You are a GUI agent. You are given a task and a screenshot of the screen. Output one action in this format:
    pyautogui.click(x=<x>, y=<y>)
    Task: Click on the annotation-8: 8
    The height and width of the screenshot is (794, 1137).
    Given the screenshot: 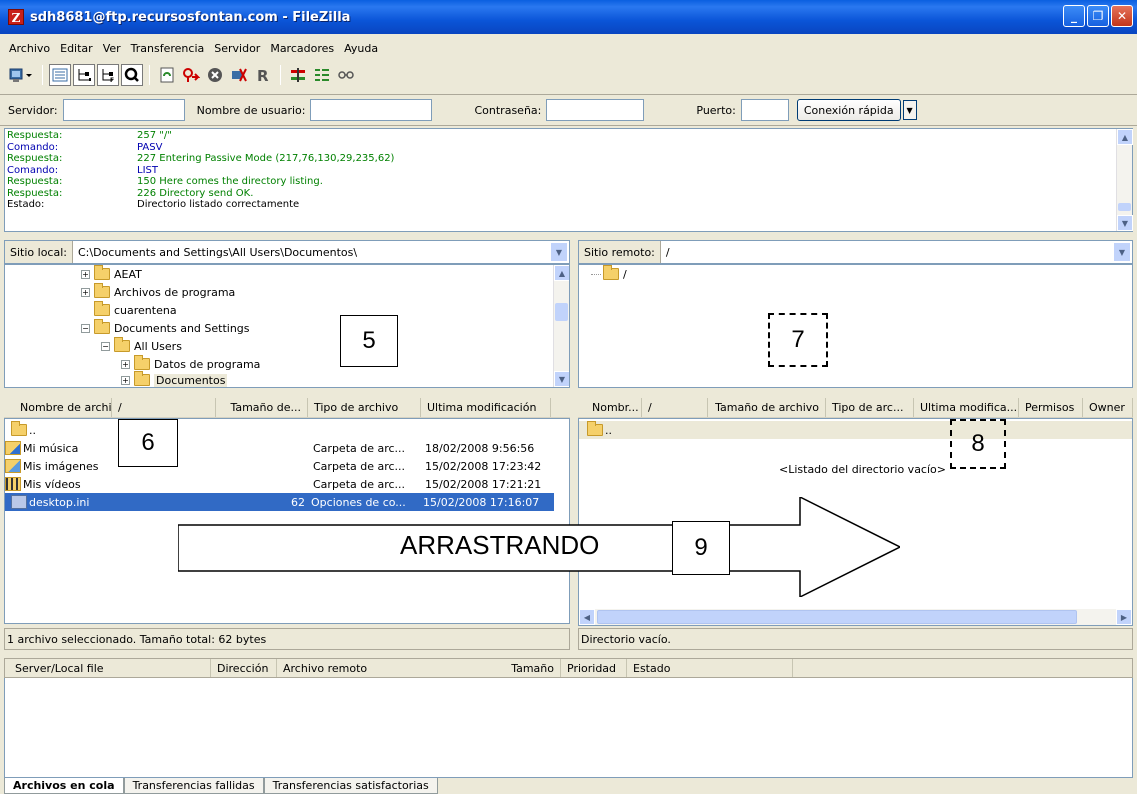 What is the action you would take?
    pyautogui.click(x=978, y=444)
    